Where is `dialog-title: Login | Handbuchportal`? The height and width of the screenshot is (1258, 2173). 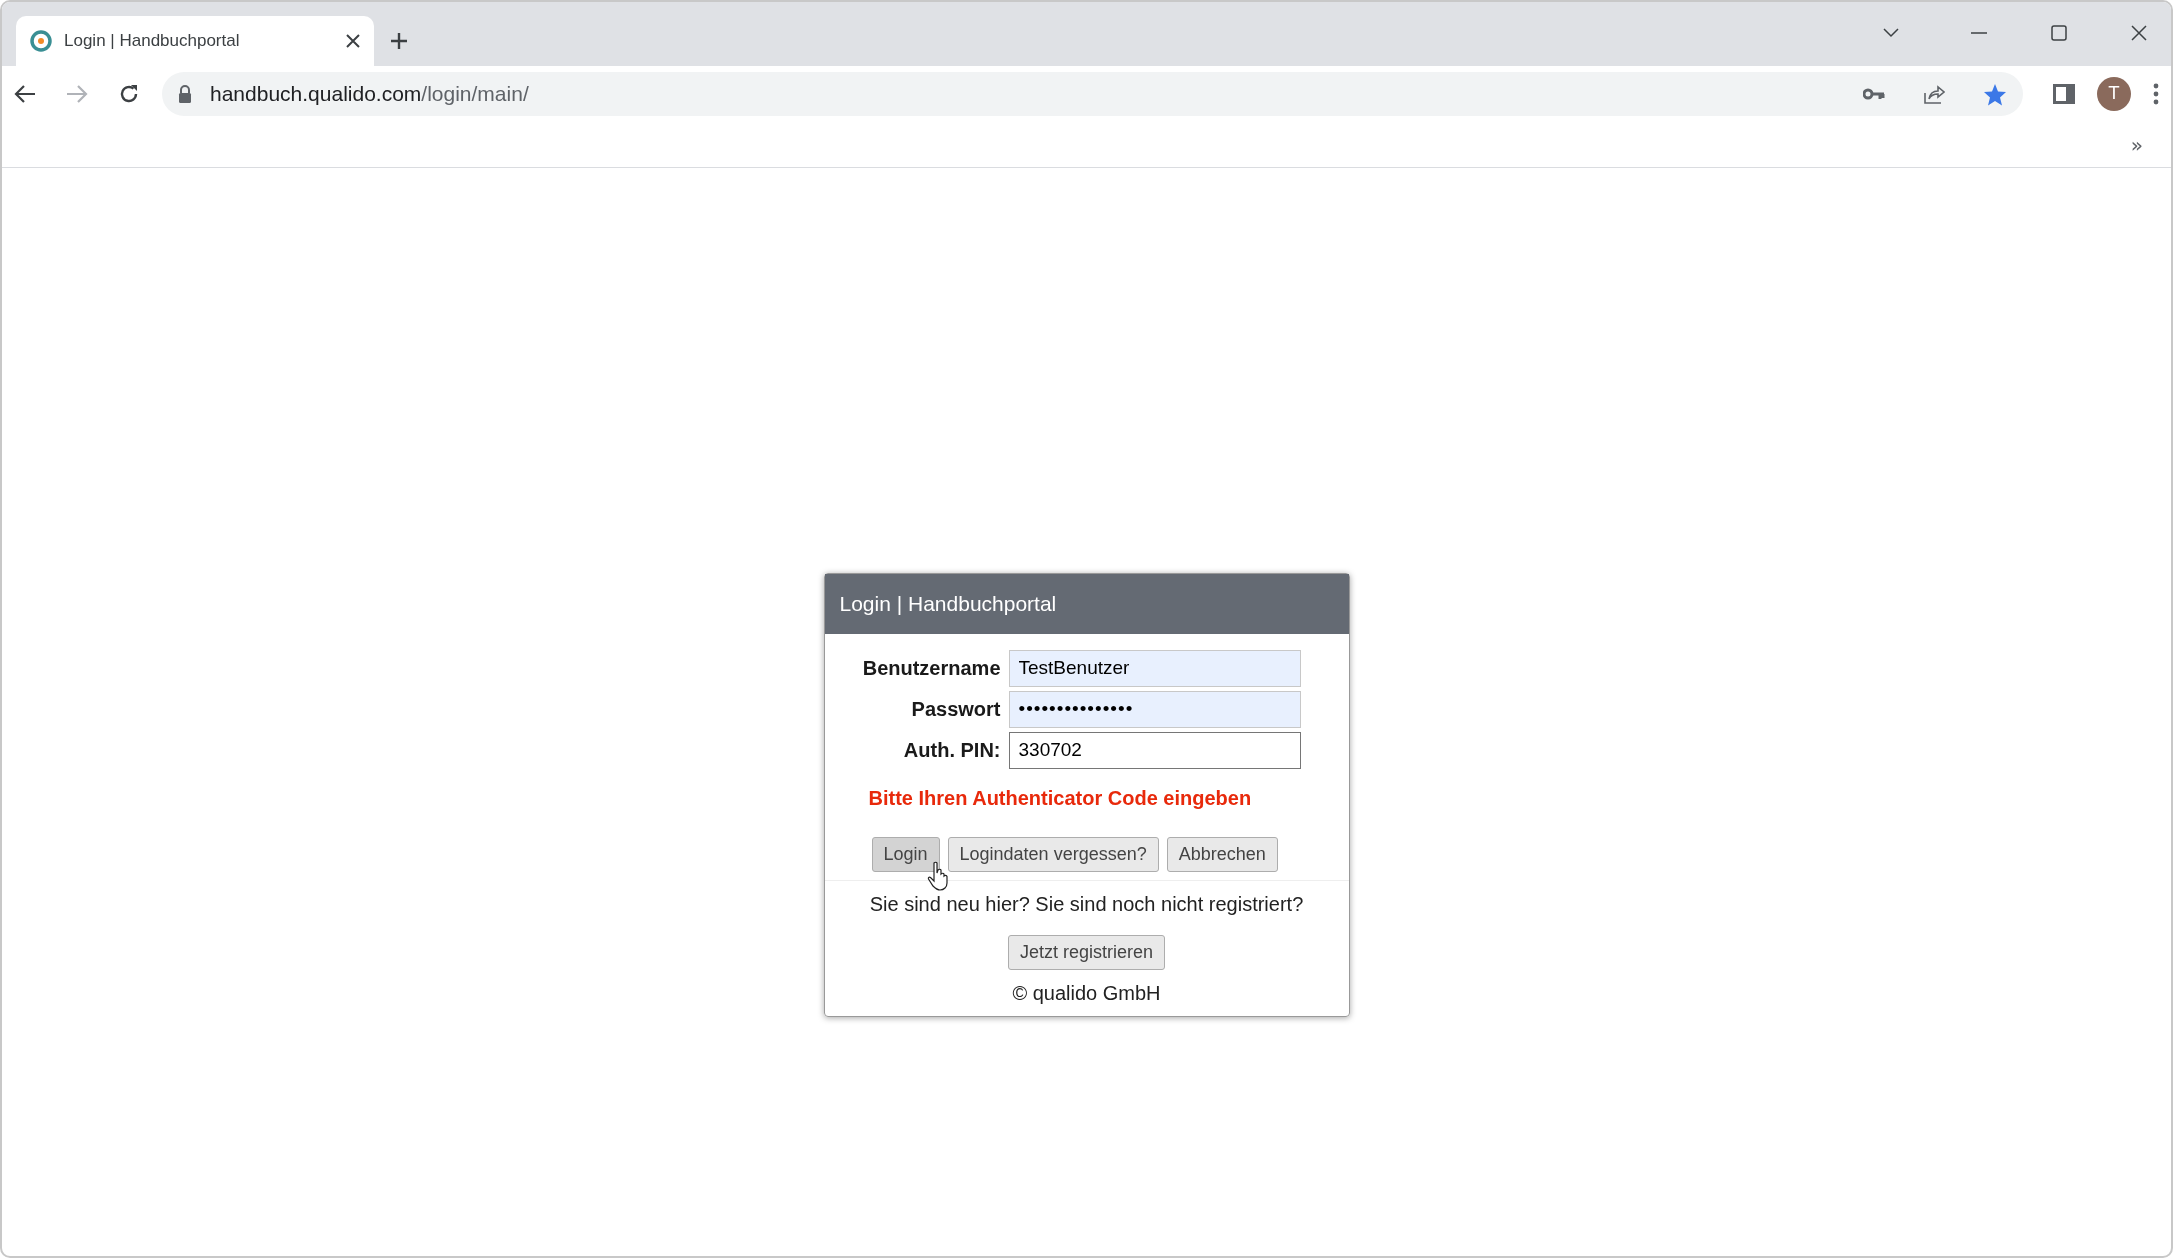
dialog-title: Login | Handbuchportal is located at coordinates (1086, 604).